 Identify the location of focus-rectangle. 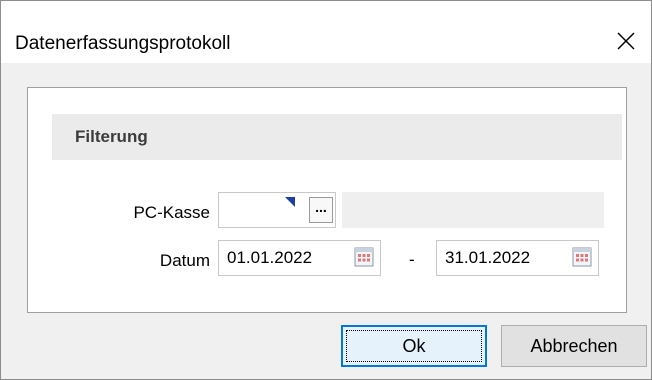
(414, 346).